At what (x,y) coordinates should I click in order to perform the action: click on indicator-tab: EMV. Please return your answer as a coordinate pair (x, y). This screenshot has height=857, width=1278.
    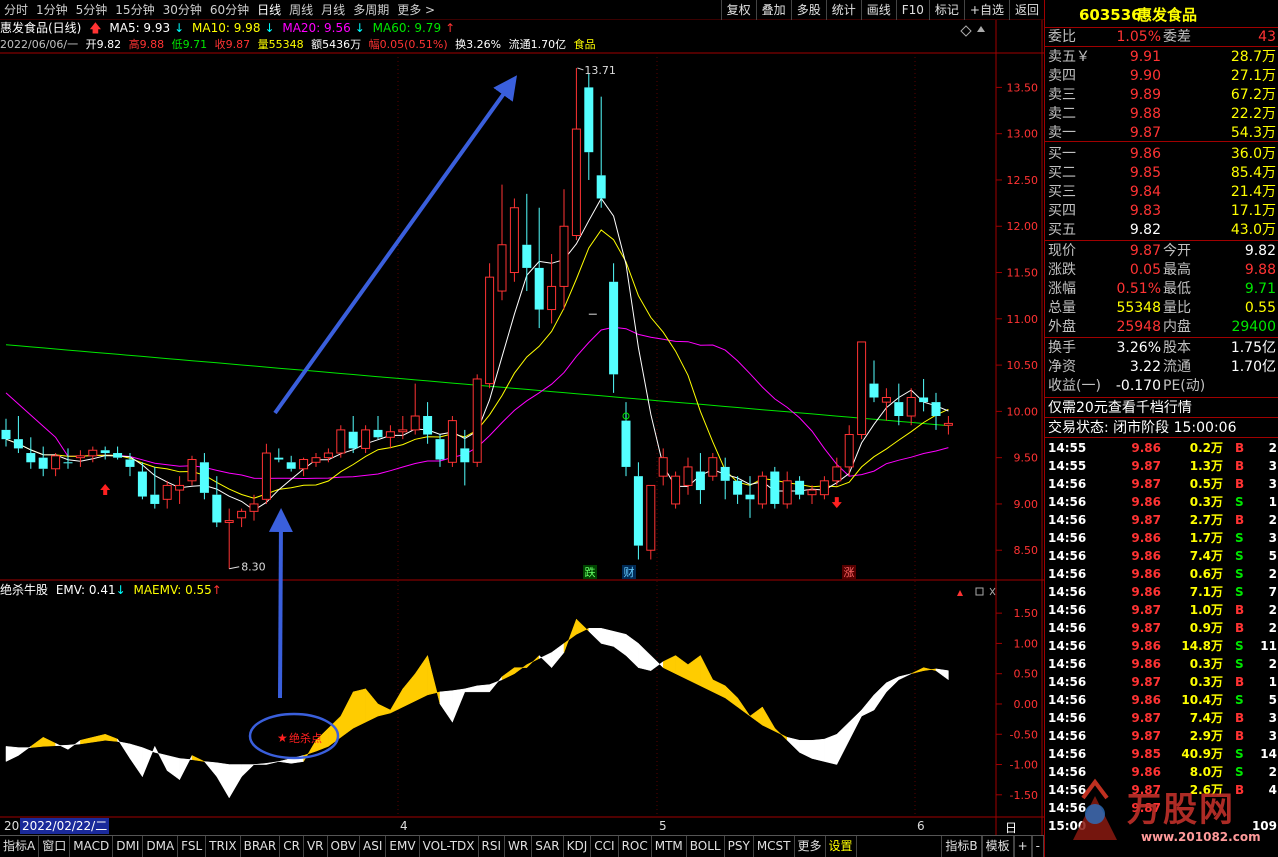
    Looking at the image, I should click on (403, 846).